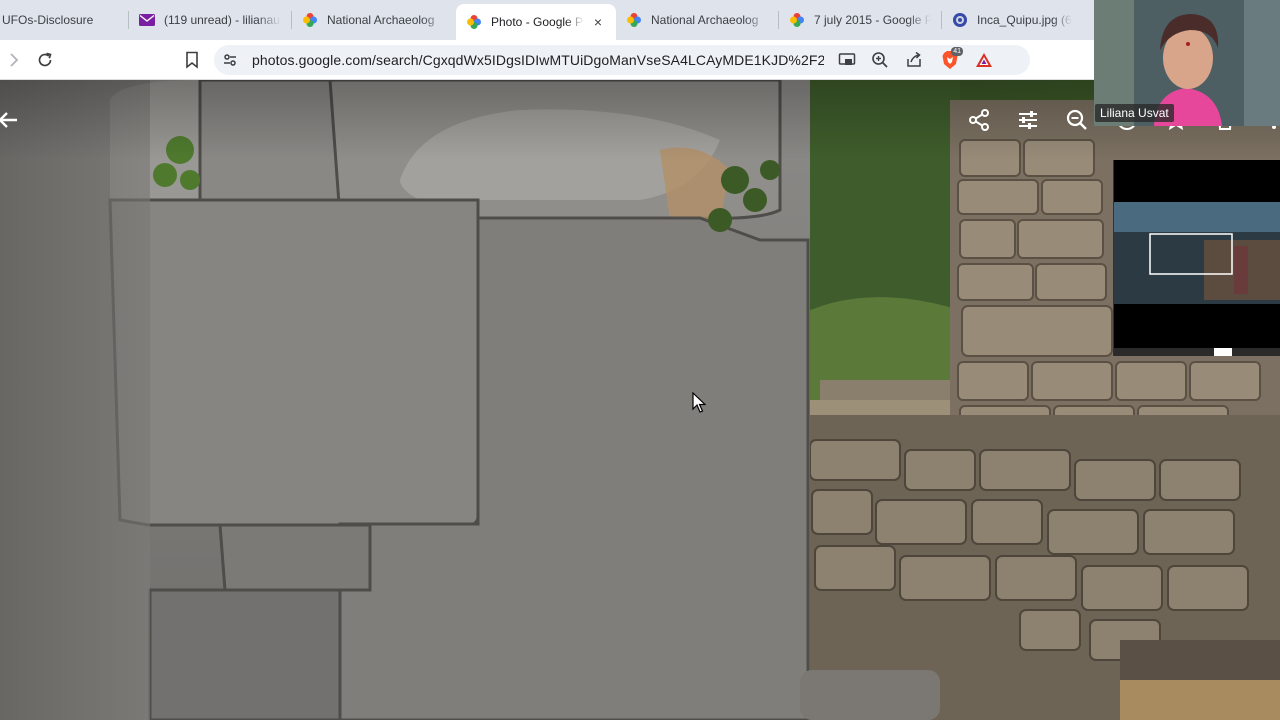 The height and width of the screenshot is (720, 1280). I want to click on brave-rewards-icon, so click(984, 60).